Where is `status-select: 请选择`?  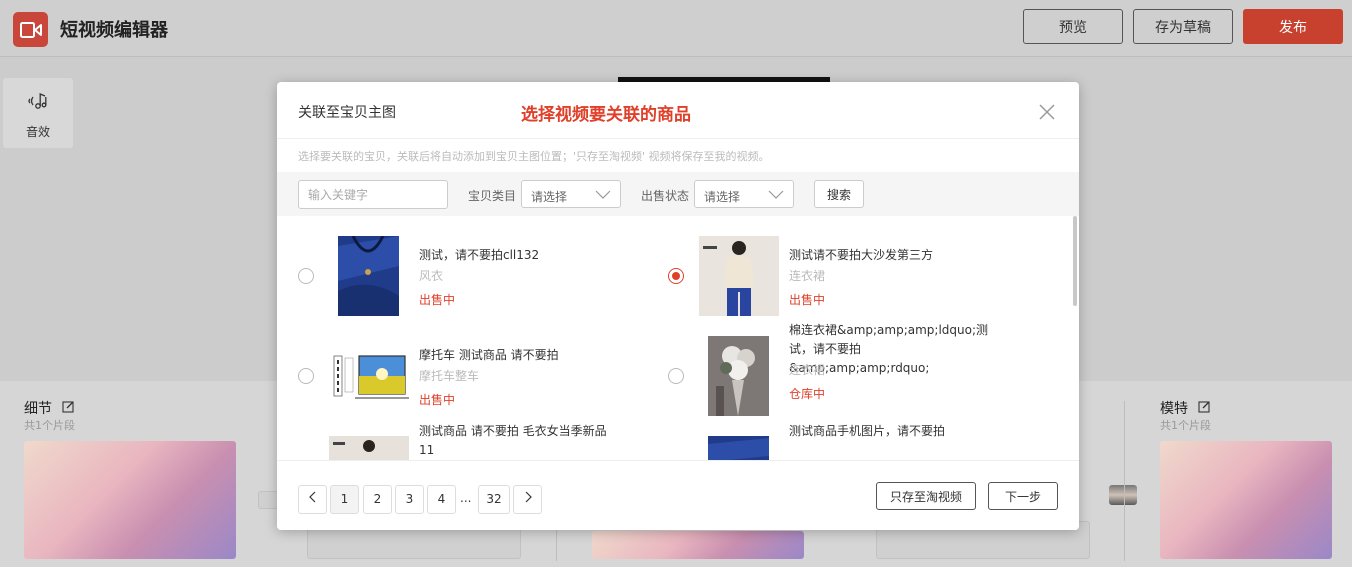
status-select: 请选择 is located at coordinates (744, 194).